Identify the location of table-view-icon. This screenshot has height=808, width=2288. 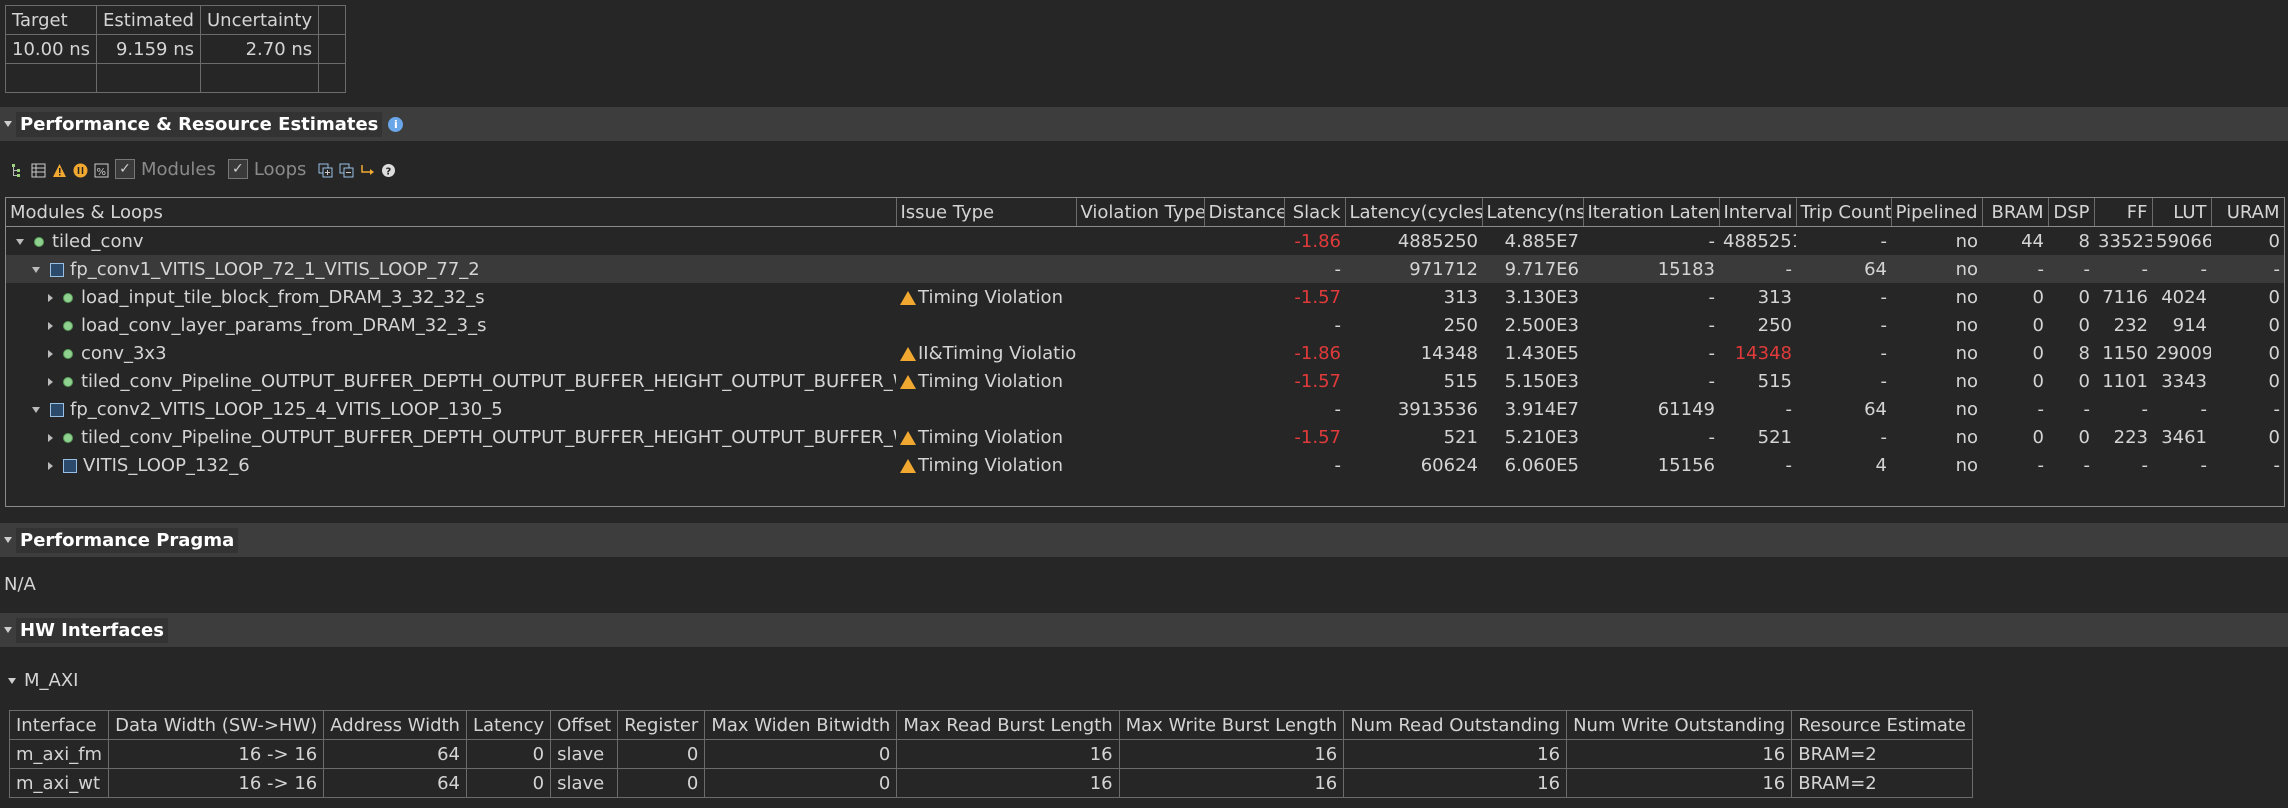
(38, 169).